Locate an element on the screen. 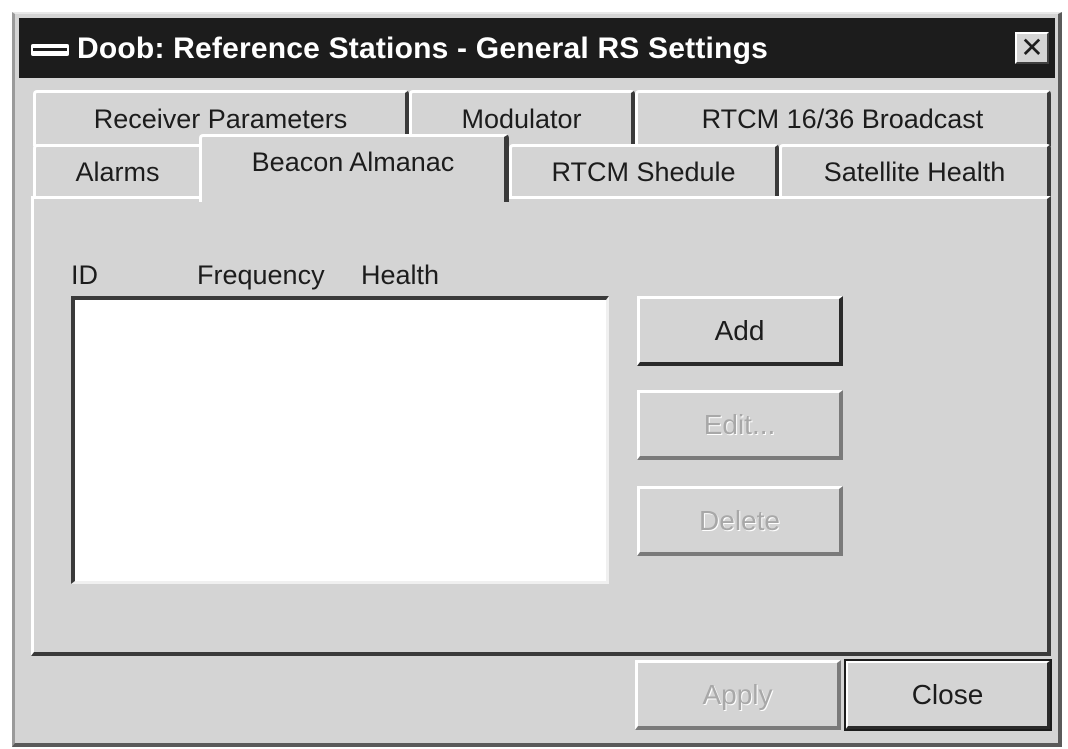  tab-satellite-health: Satellite Health is located at coordinates (915, 171).